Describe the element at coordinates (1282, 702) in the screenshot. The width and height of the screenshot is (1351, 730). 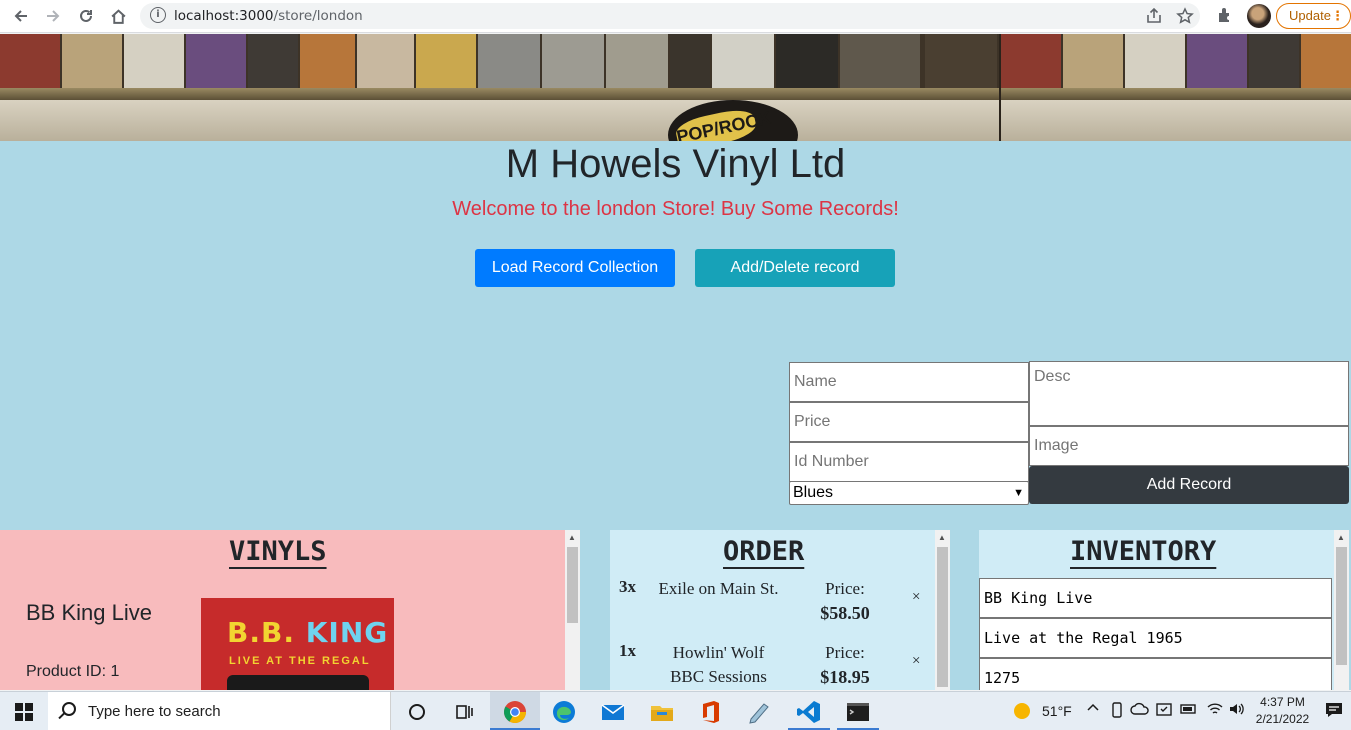
I see `clock-time: 4:37 PM` at that location.